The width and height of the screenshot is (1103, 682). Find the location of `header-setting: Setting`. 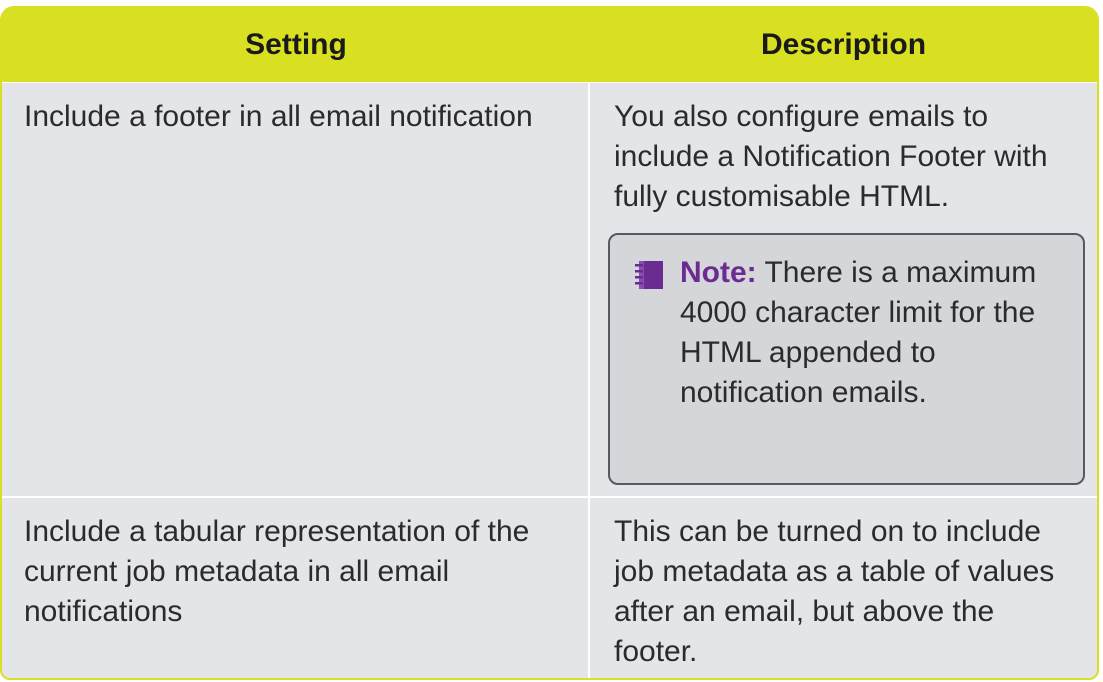

header-setting: Setting is located at coordinates (296, 44).